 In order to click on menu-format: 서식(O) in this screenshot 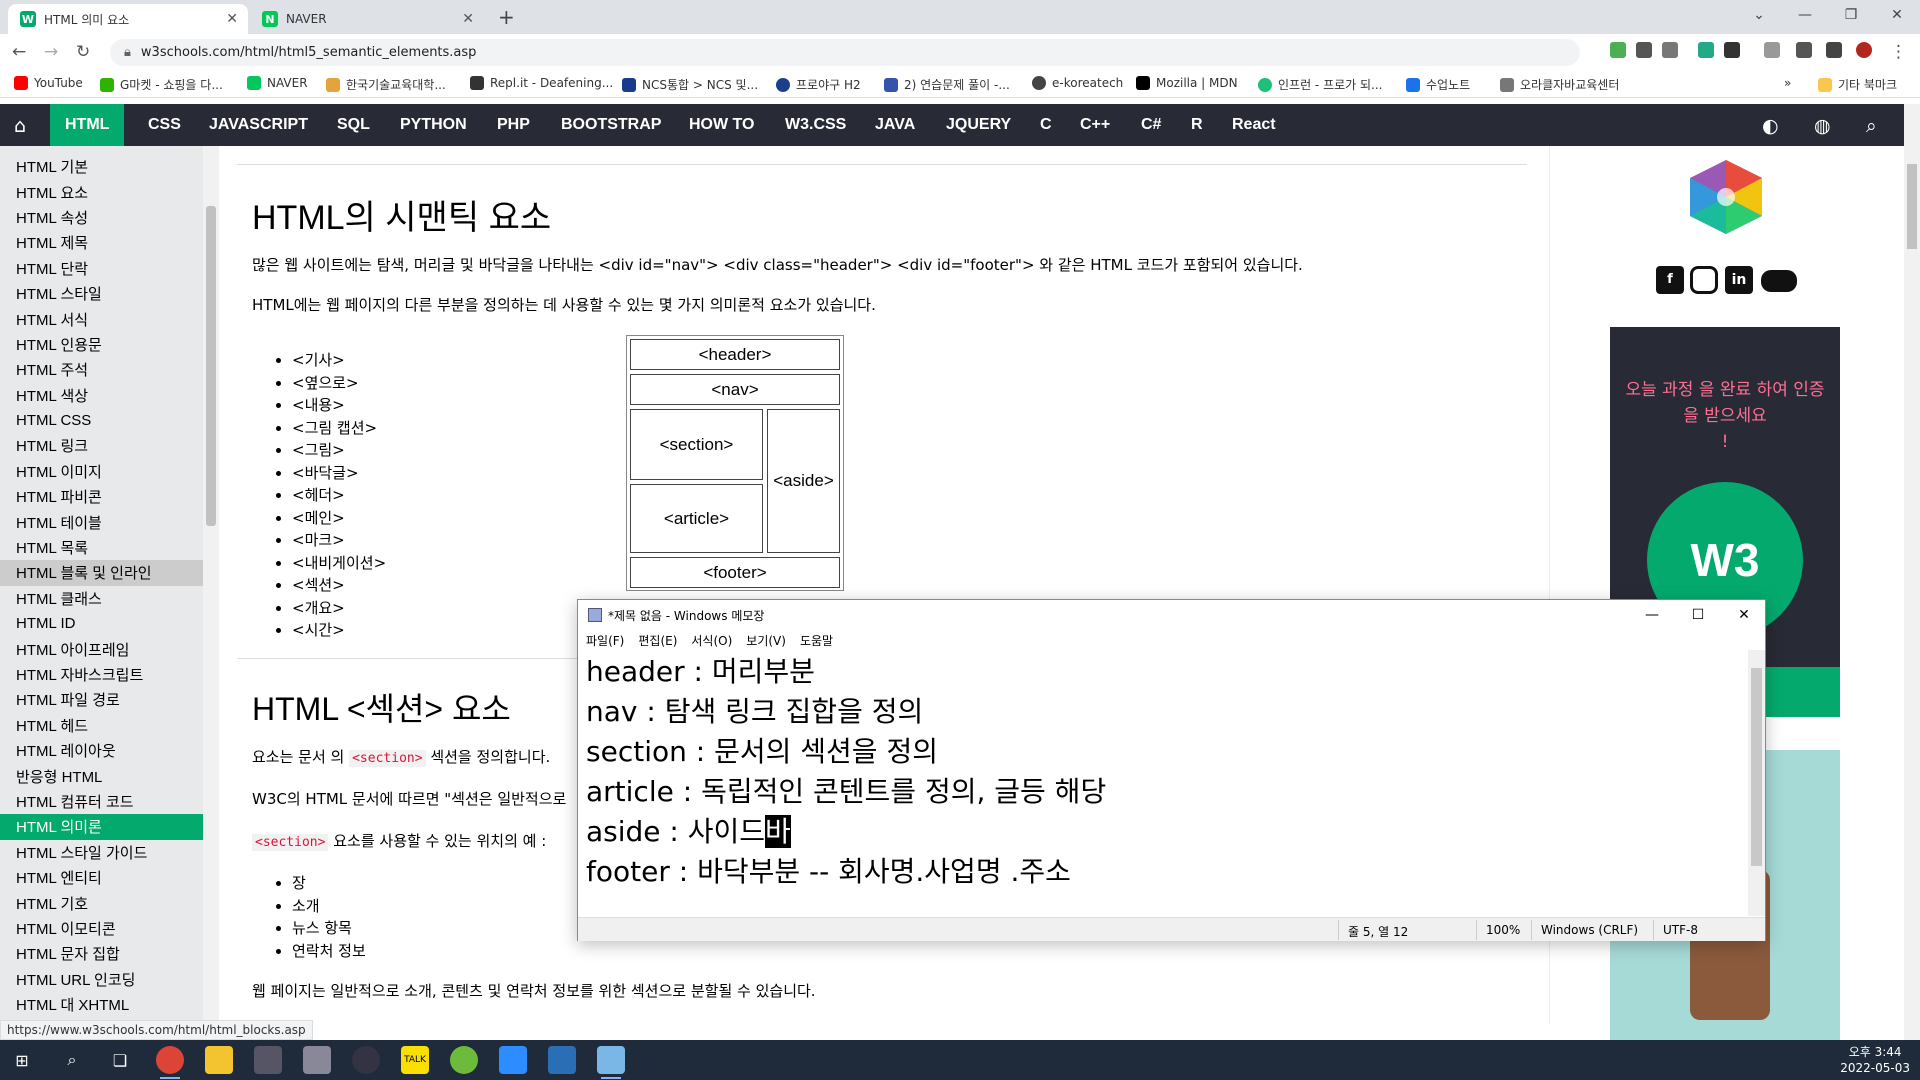, I will do `click(711, 640)`.